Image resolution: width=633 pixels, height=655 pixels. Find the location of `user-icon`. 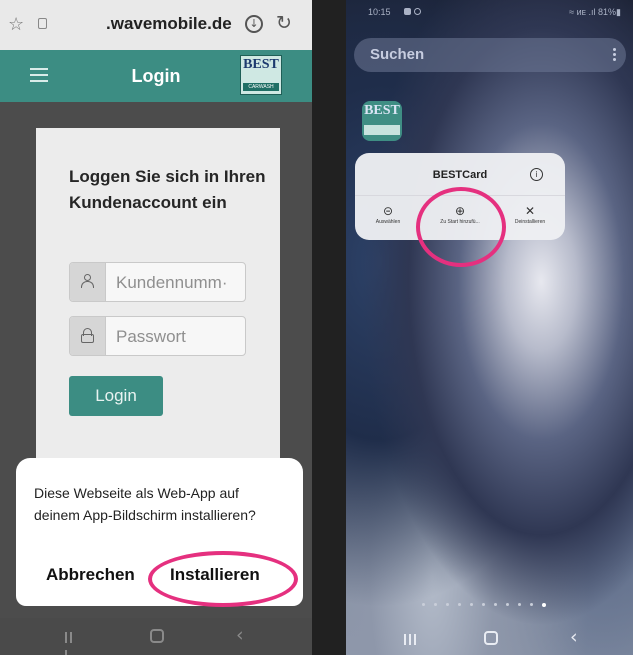

user-icon is located at coordinates (87, 281).